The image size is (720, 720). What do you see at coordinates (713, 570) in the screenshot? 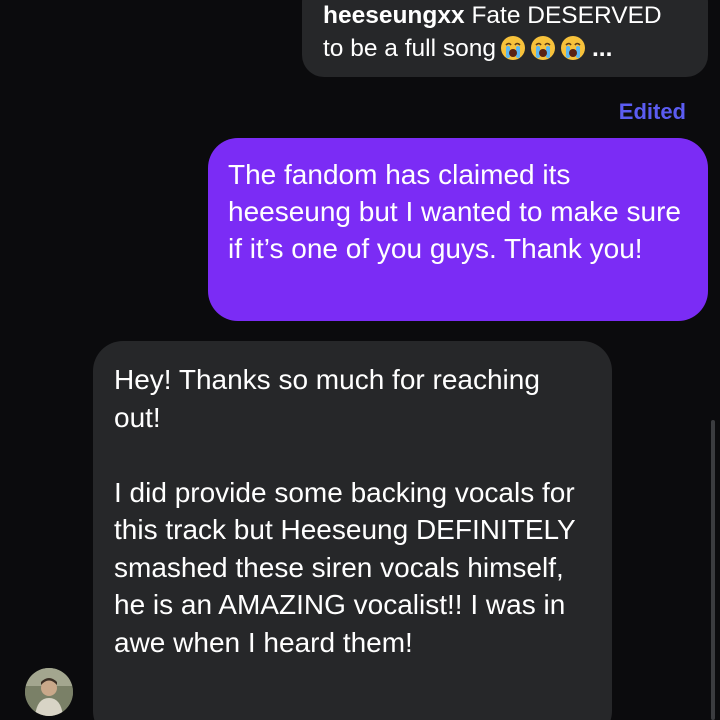
I see `scrollbar` at bounding box center [713, 570].